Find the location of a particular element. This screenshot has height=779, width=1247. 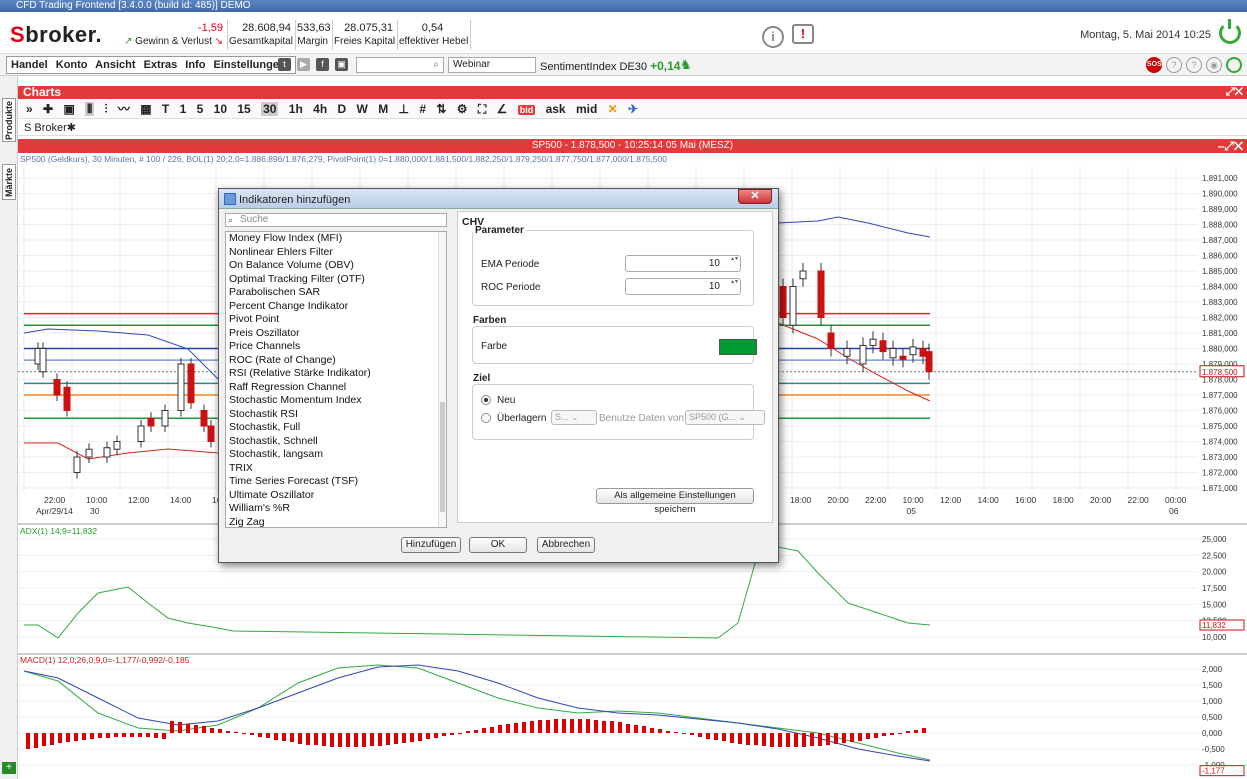

facebook-icon: f is located at coordinates (322, 64).